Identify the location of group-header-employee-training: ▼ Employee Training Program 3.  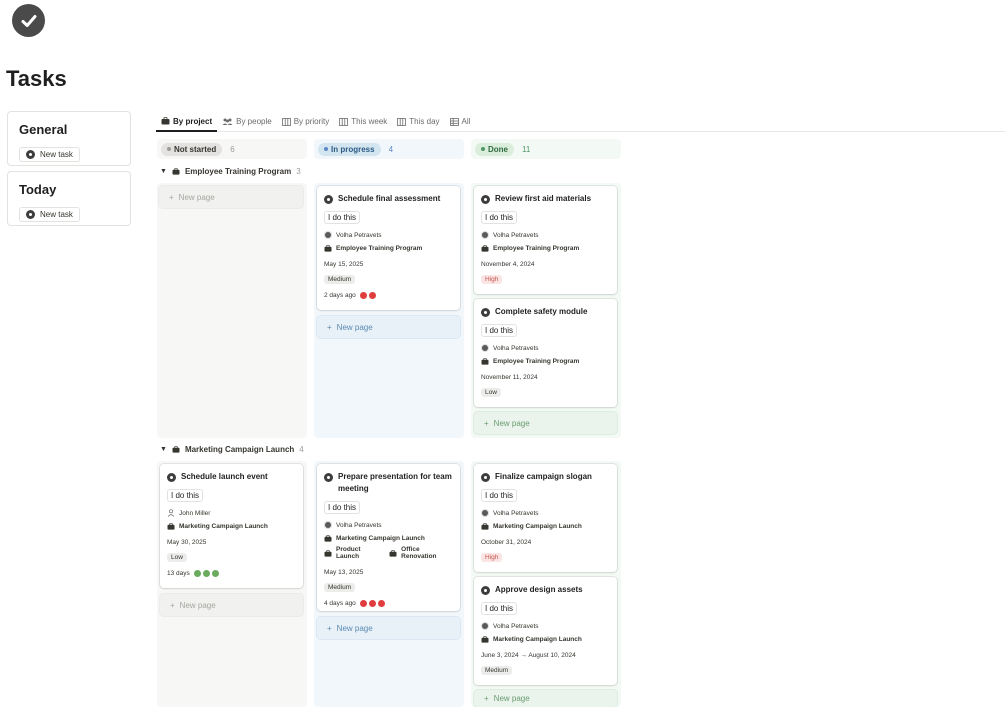
(230, 171).